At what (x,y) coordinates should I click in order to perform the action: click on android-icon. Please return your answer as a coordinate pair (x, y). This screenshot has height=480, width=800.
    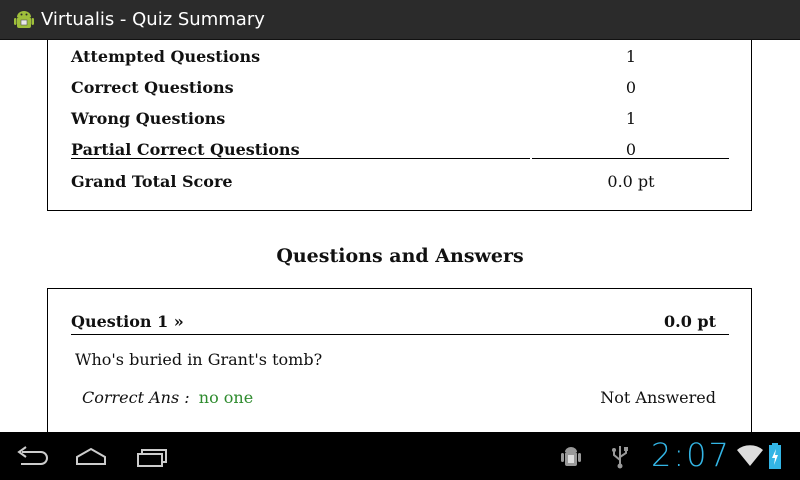
    Looking at the image, I should click on (24, 20).